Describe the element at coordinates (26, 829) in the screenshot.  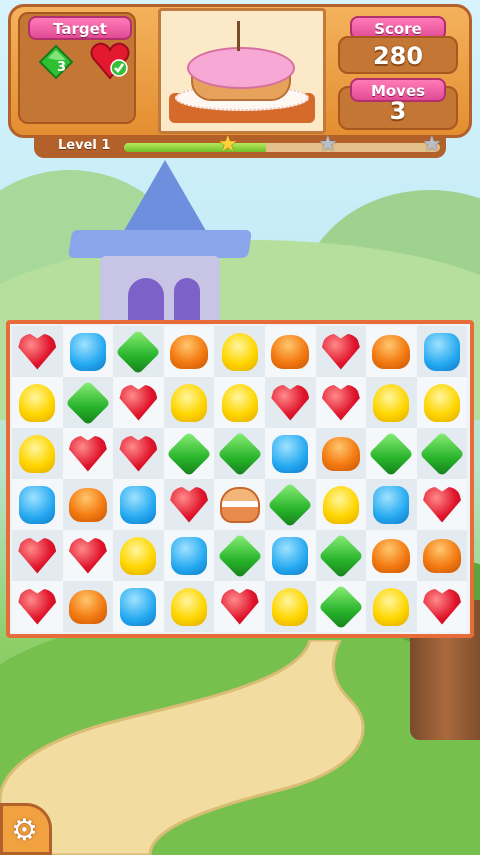
I see `settings-button: ⚙` at that location.